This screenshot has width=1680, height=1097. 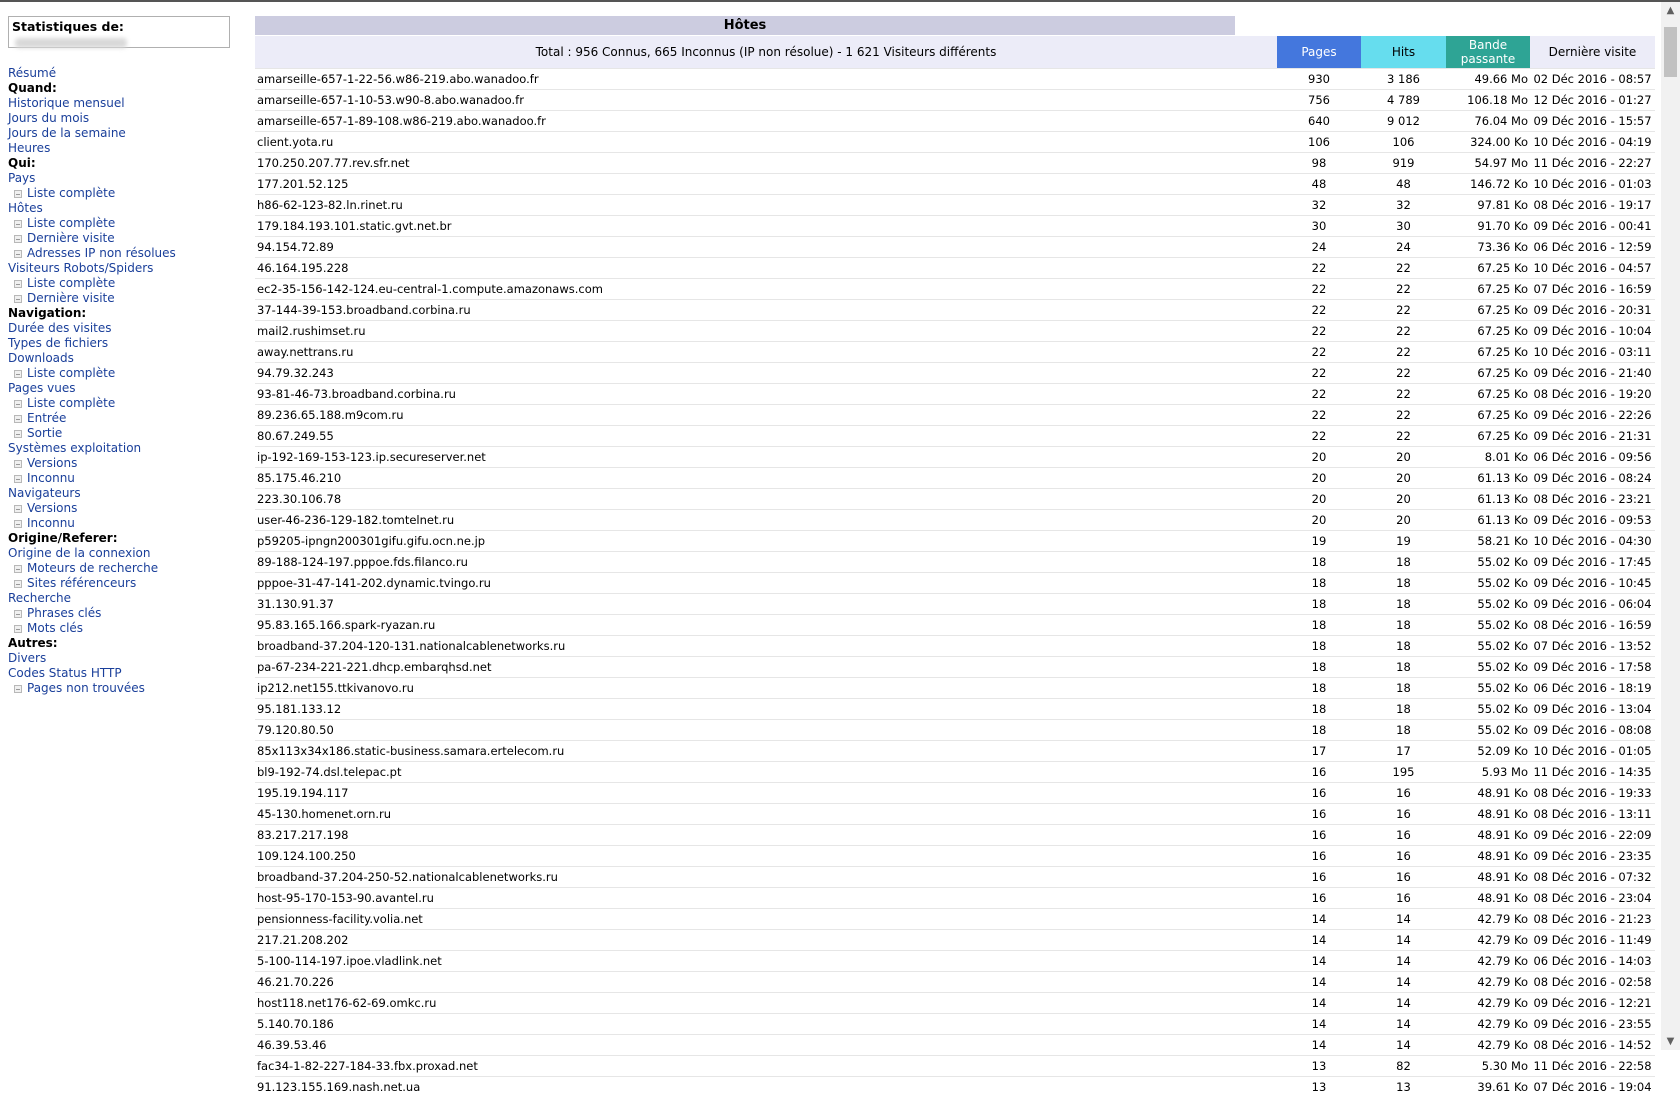 I want to click on menu-sublink: Moteurs de recherche, so click(x=120, y=568).